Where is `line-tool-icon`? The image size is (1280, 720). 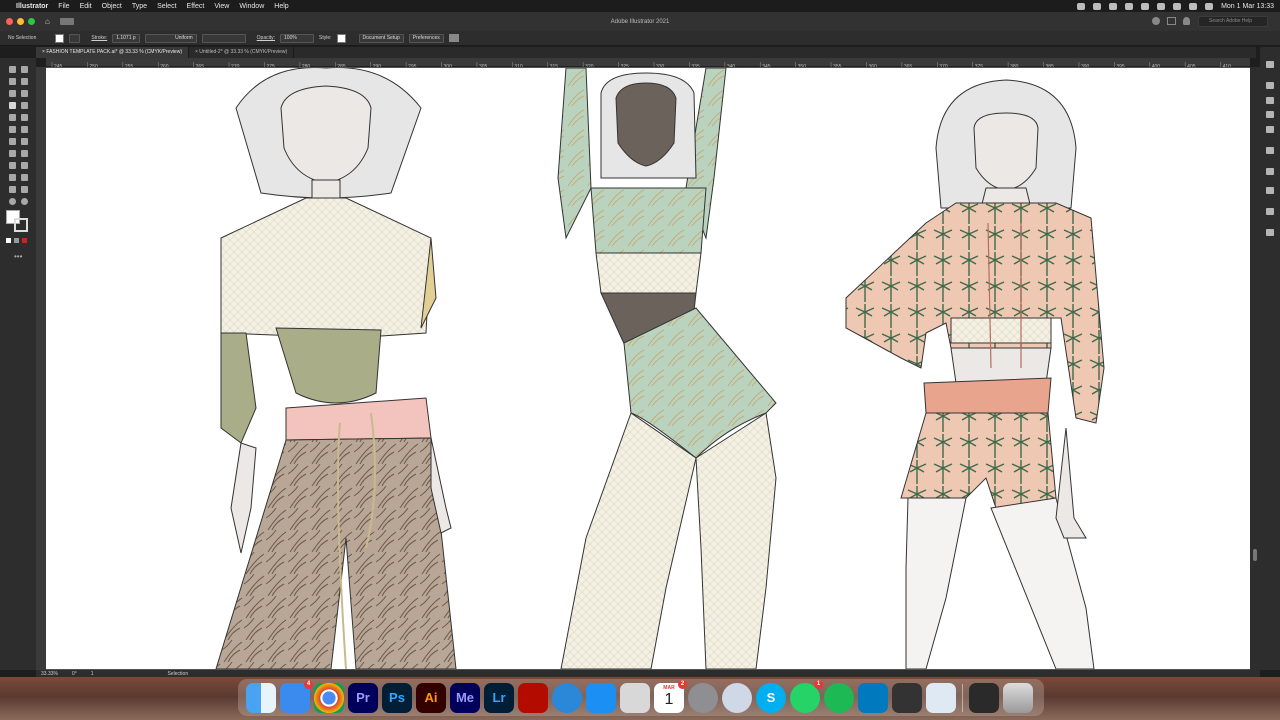
line-tool-icon is located at coordinates (24, 105).